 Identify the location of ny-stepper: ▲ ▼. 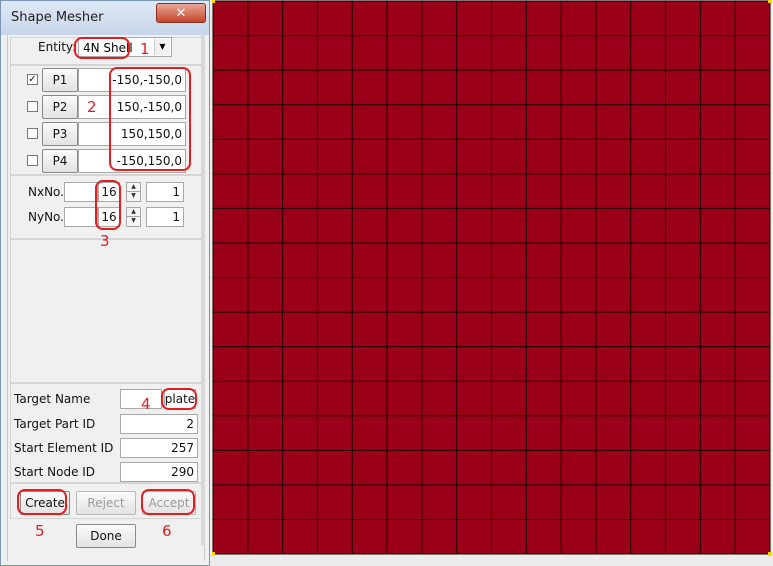
(133, 217).